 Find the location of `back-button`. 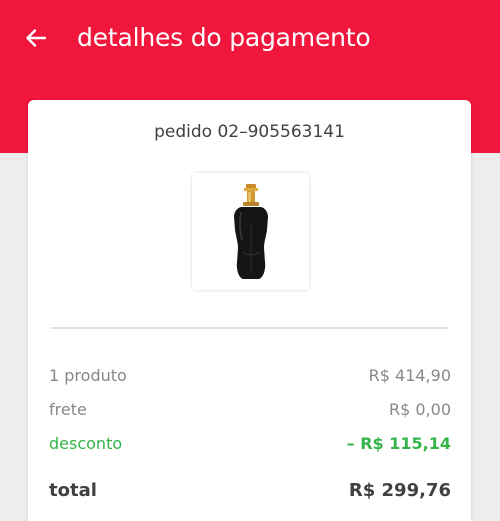

back-button is located at coordinates (36, 38).